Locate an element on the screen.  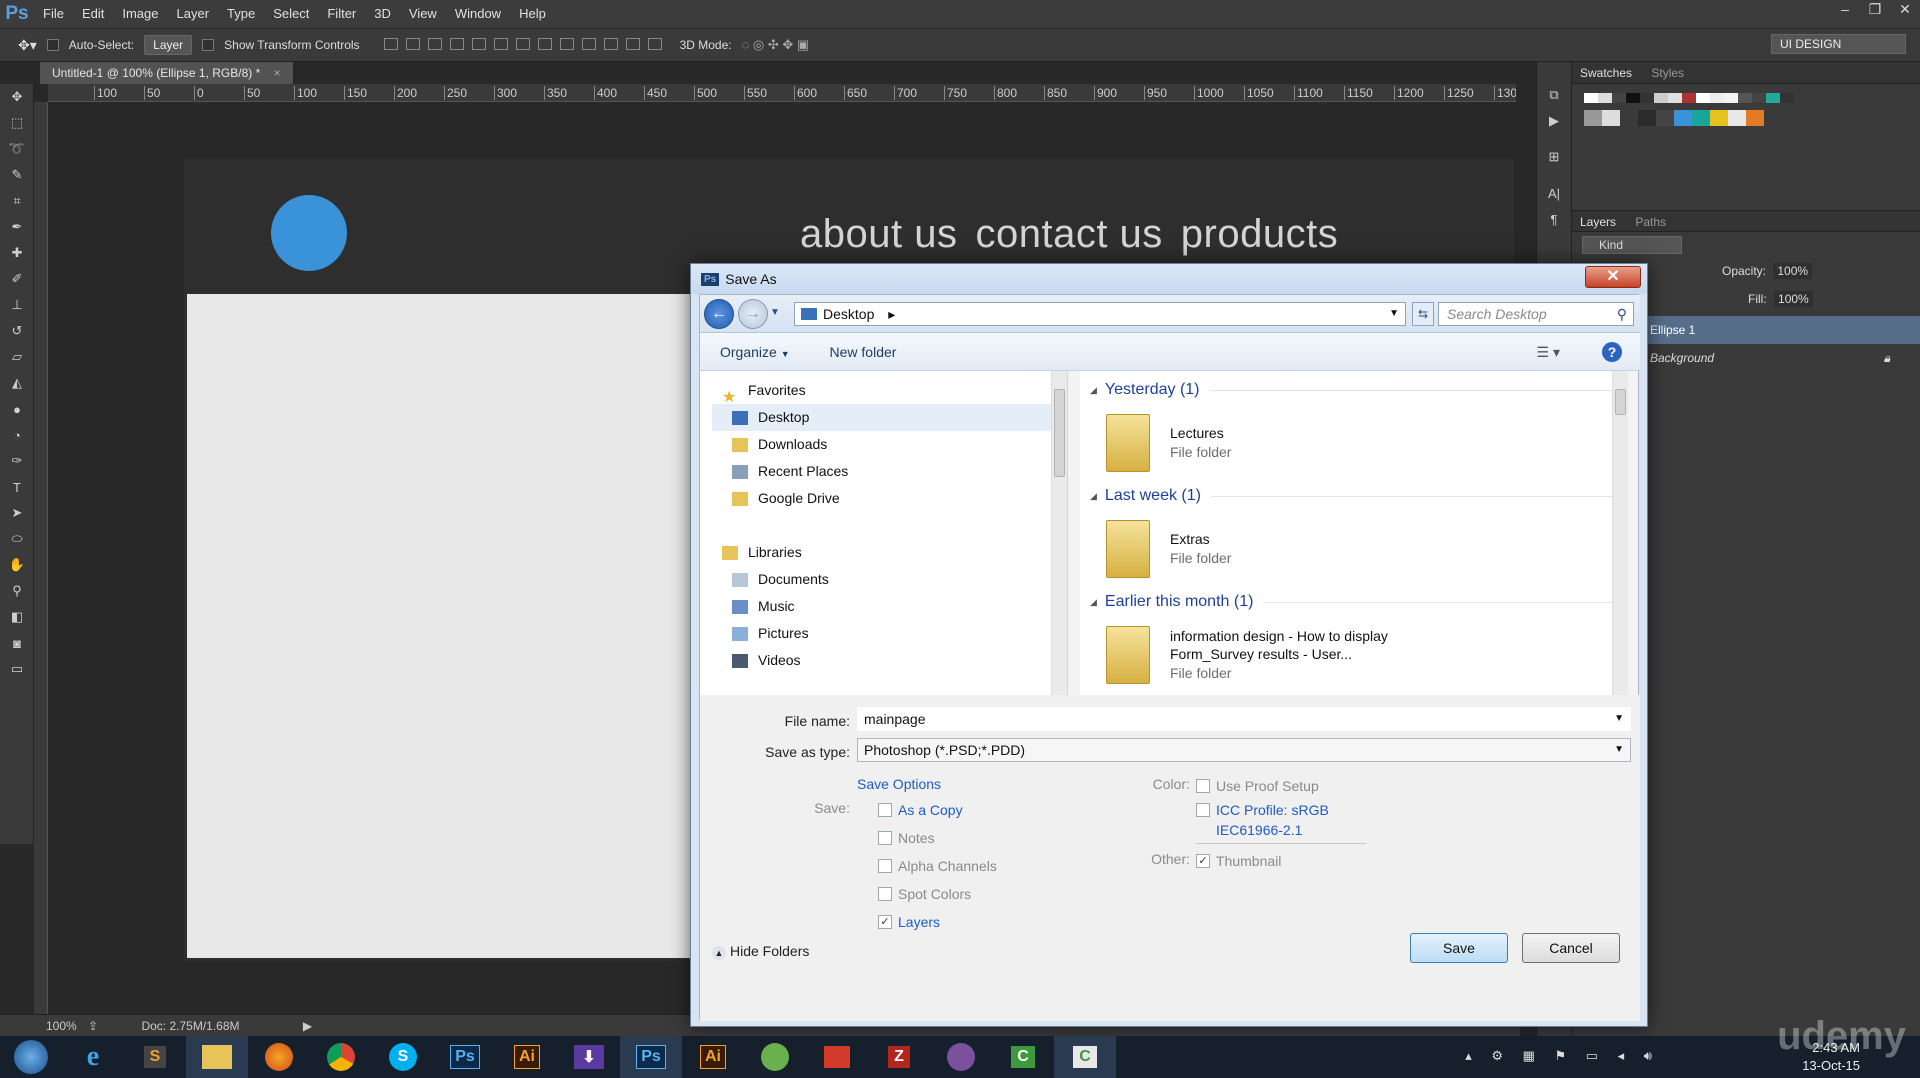
search-input: Search Desktop ⚲ is located at coordinates (1536, 314).